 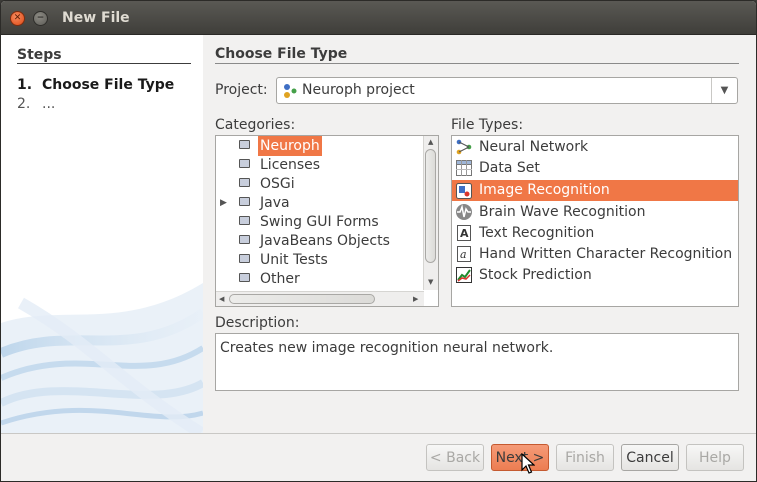 What do you see at coordinates (290, 91) in the screenshot?
I see `neuroph-project-icon` at bounding box center [290, 91].